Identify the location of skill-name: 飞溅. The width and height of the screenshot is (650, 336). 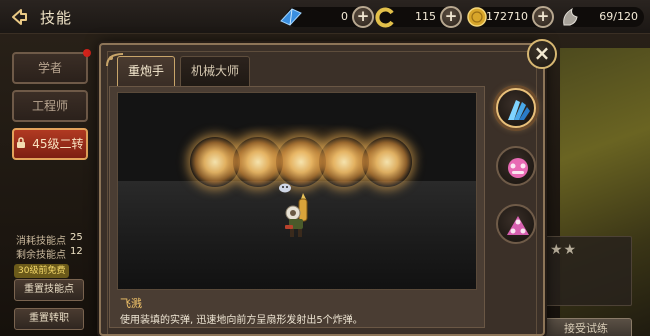
(131, 303).